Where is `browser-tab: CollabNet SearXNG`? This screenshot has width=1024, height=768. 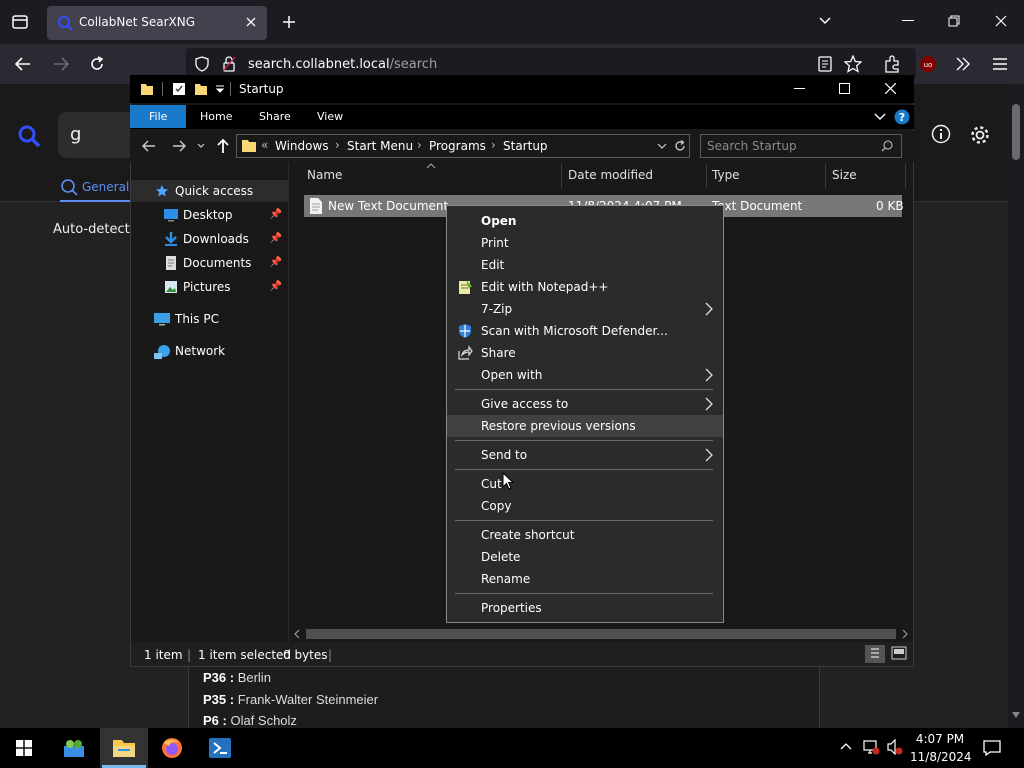 browser-tab: CollabNet SearXNG is located at coordinates (157, 23).